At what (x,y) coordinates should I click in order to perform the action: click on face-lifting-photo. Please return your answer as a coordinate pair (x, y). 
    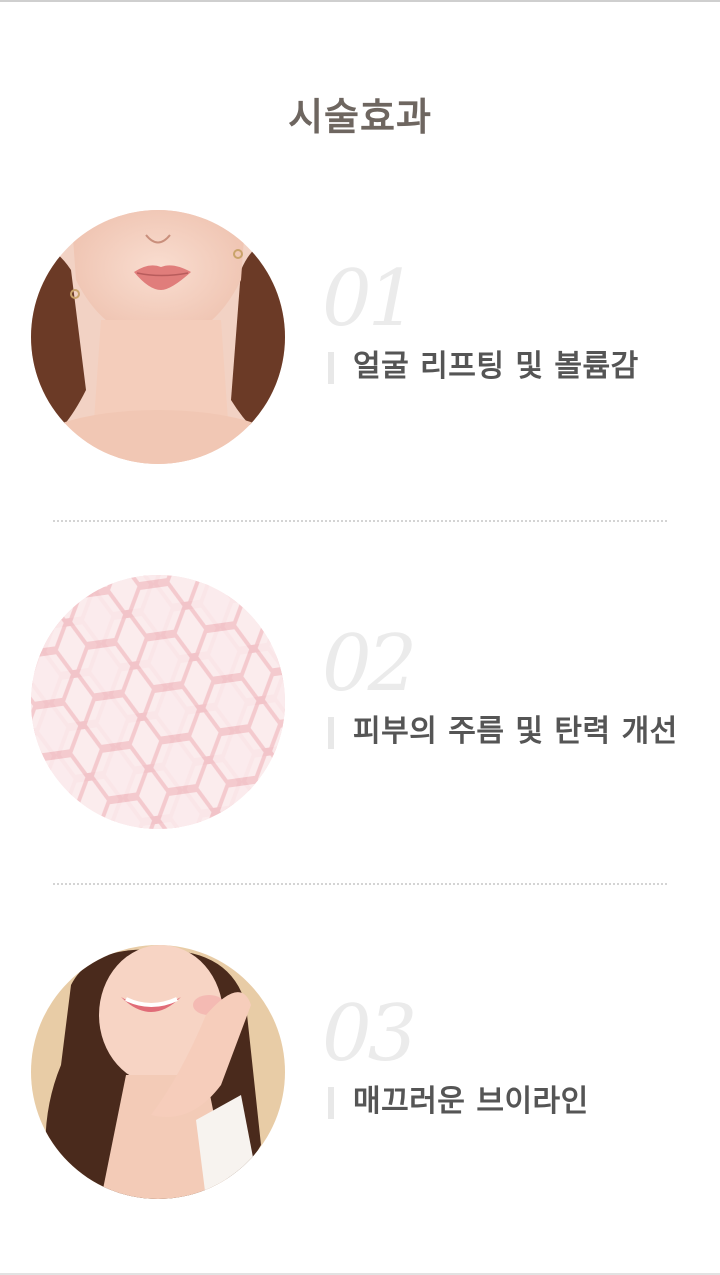
    Looking at the image, I should click on (158, 337).